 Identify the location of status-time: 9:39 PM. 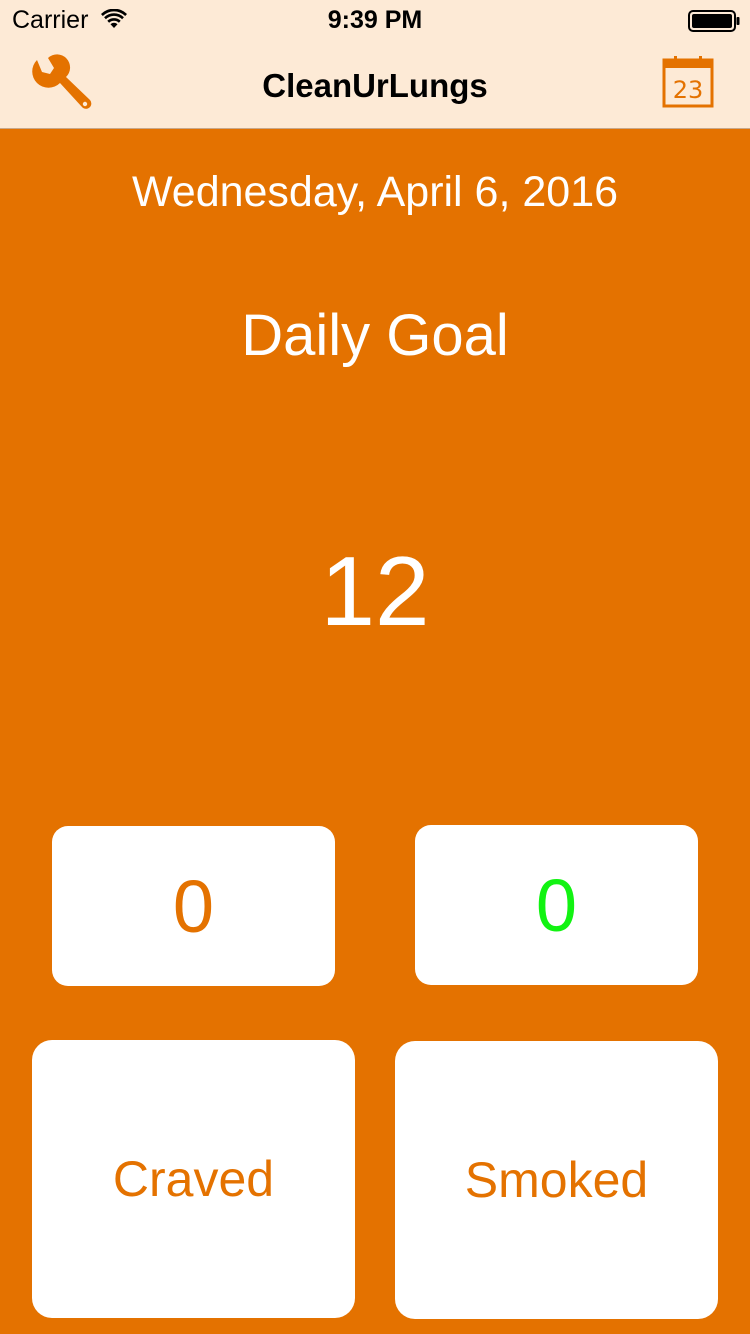
(375, 20).